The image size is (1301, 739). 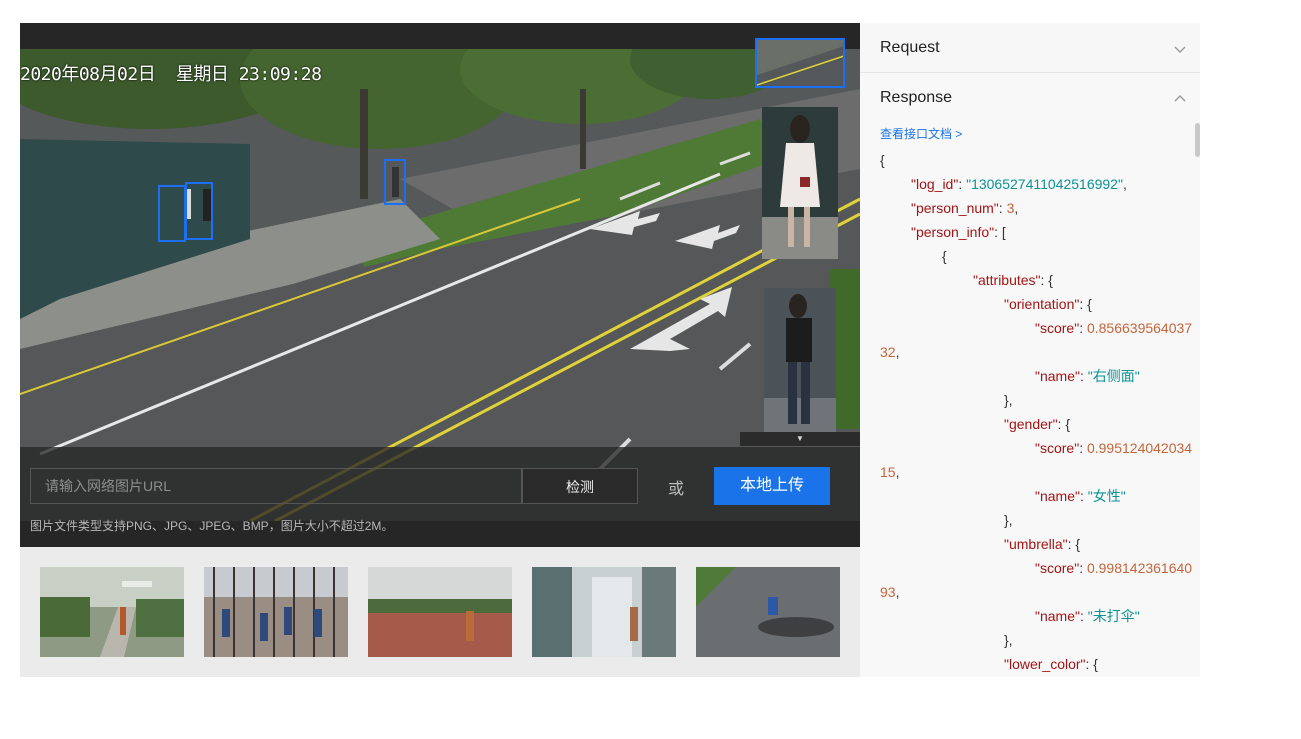 I want to click on json-key: "person_num", so click(x=955, y=208).